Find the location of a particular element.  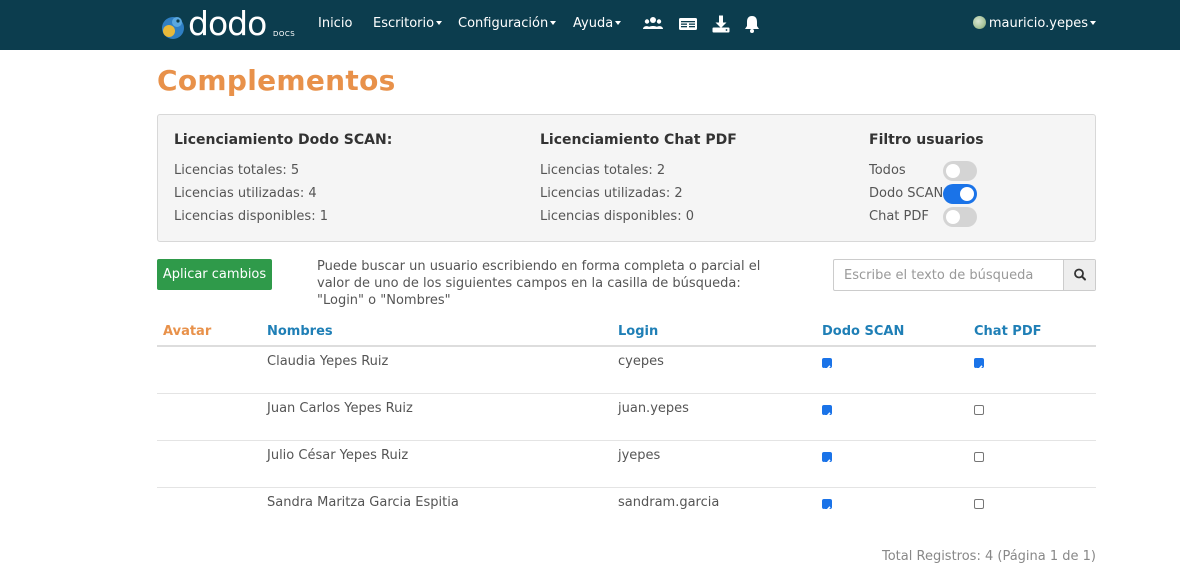

col-avatar: Avatar is located at coordinates (187, 331).